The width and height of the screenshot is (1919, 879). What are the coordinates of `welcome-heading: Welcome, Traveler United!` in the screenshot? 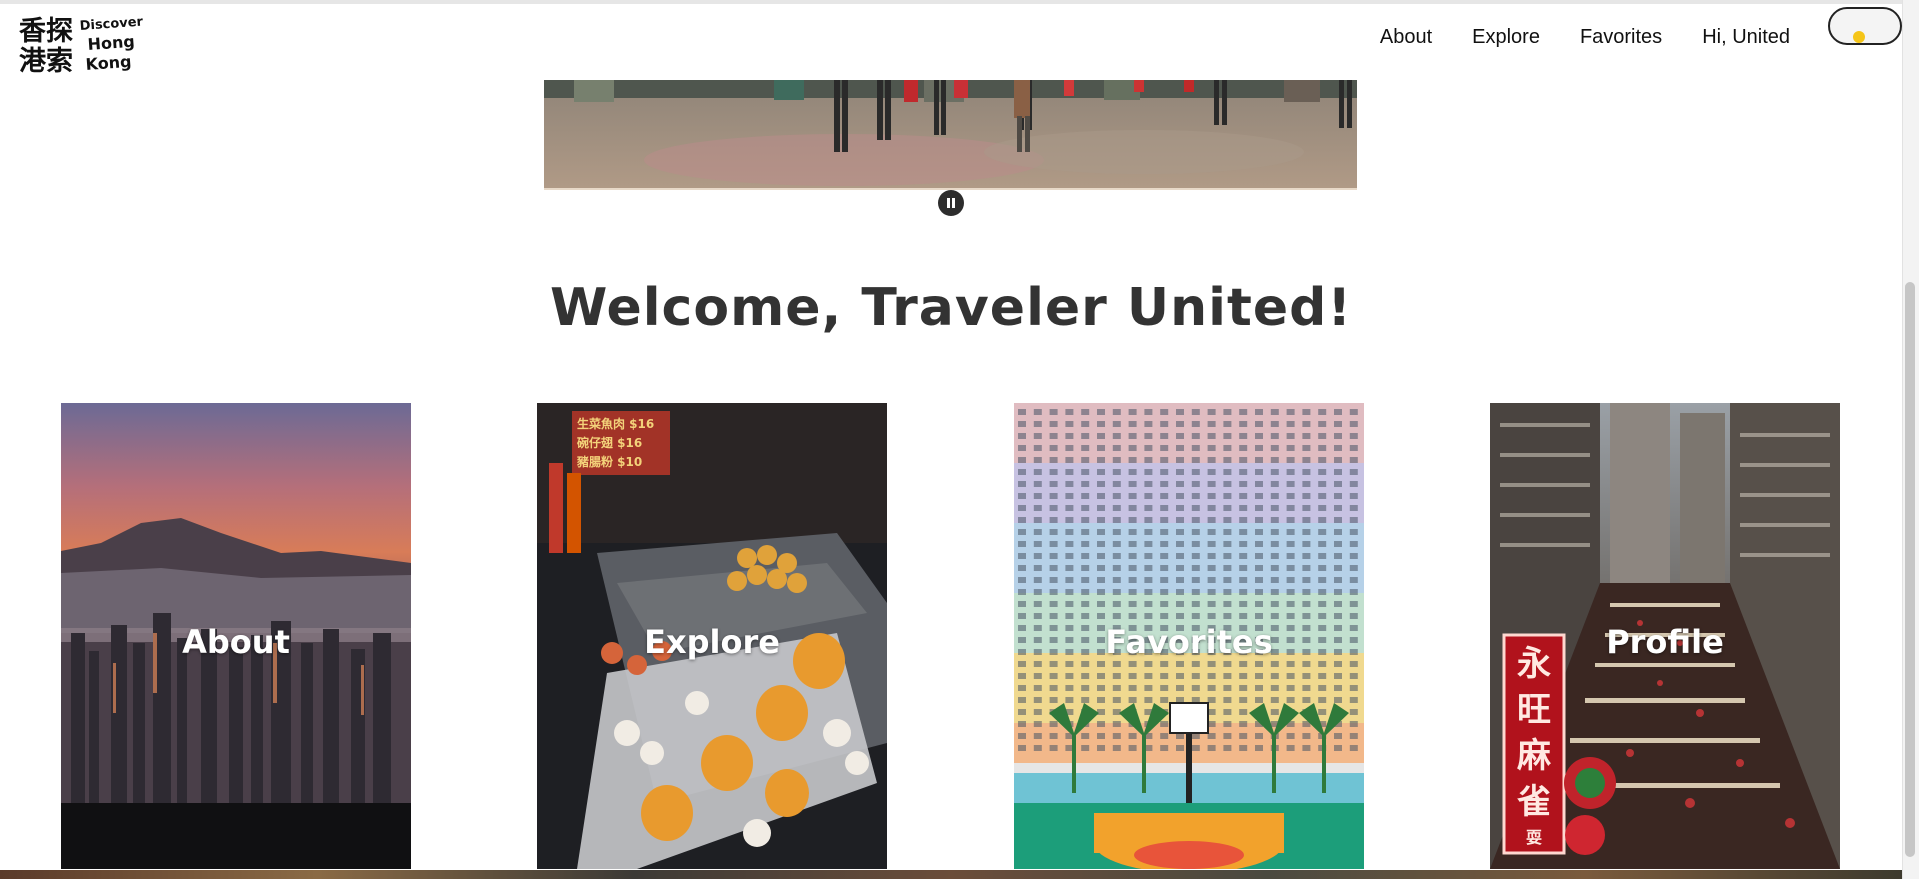 It's located at (951, 308).